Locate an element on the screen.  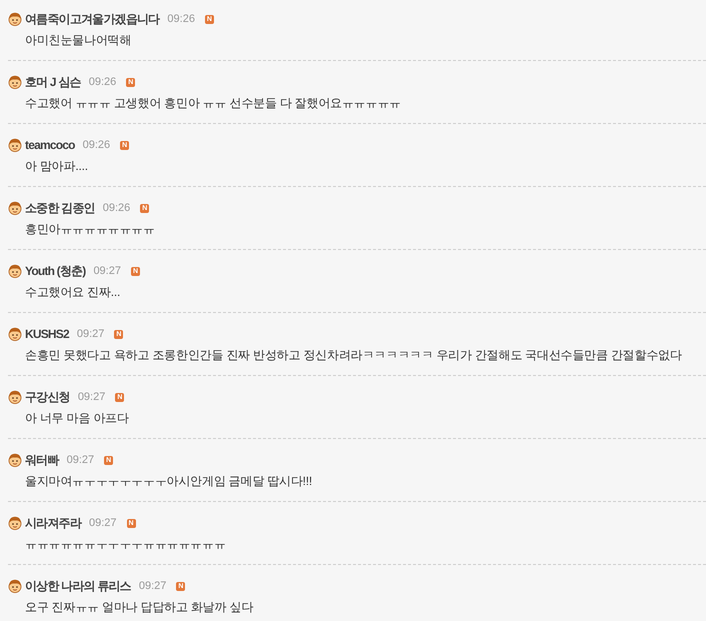
comment-author: 여름죽이고겨울가겠읍니다 is located at coordinates (92, 19).